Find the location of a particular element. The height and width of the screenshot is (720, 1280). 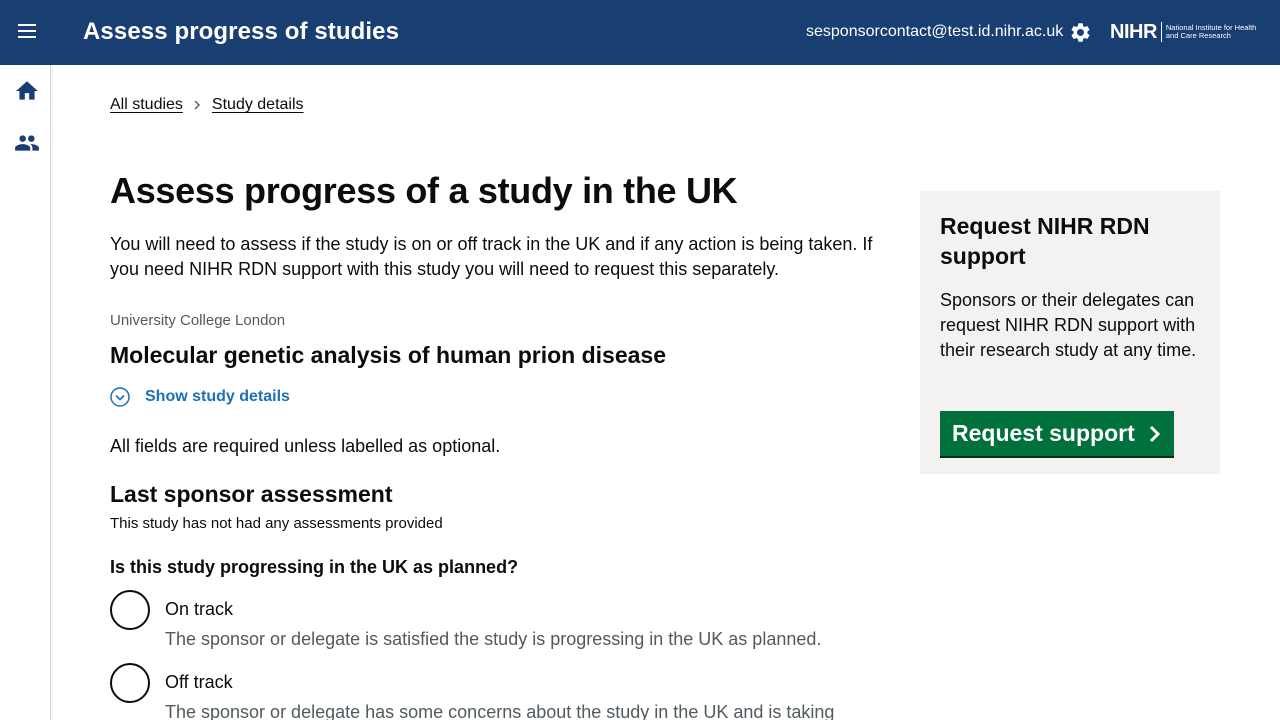

radio-off-track-label: Off track is located at coordinates (199, 682).